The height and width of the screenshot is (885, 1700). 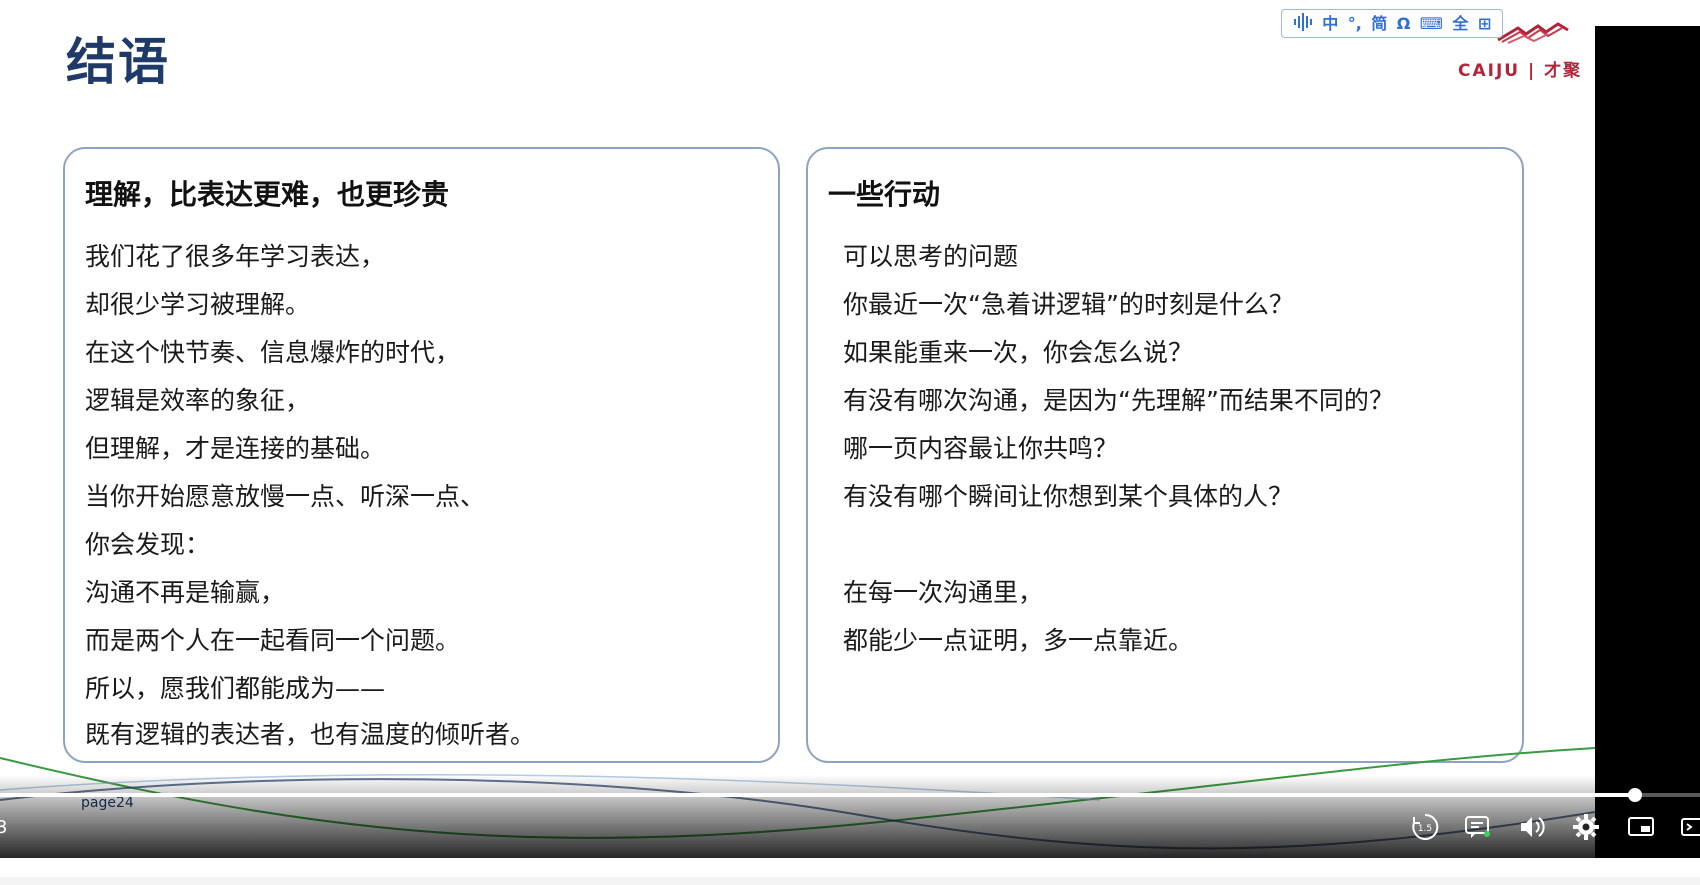 I want to click on pip-button, so click(x=1641, y=827).